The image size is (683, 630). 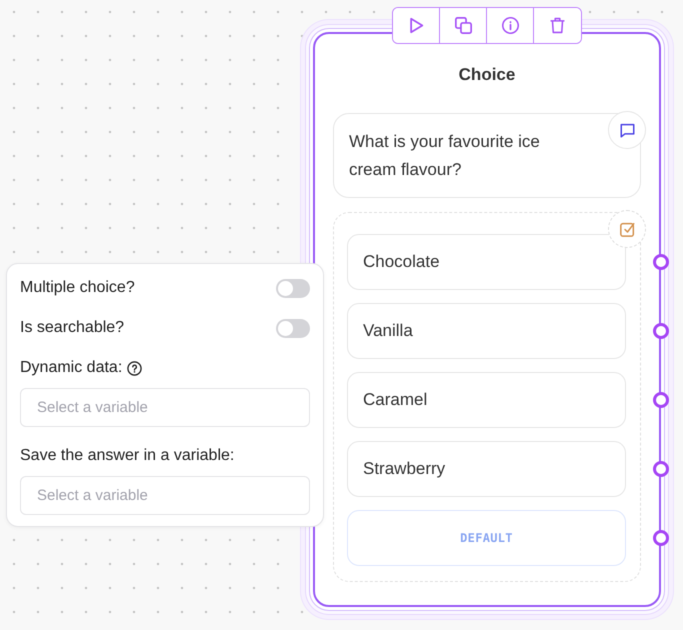 What do you see at coordinates (627, 229) in the screenshot?
I see `checkbox-tick-icon` at bounding box center [627, 229].